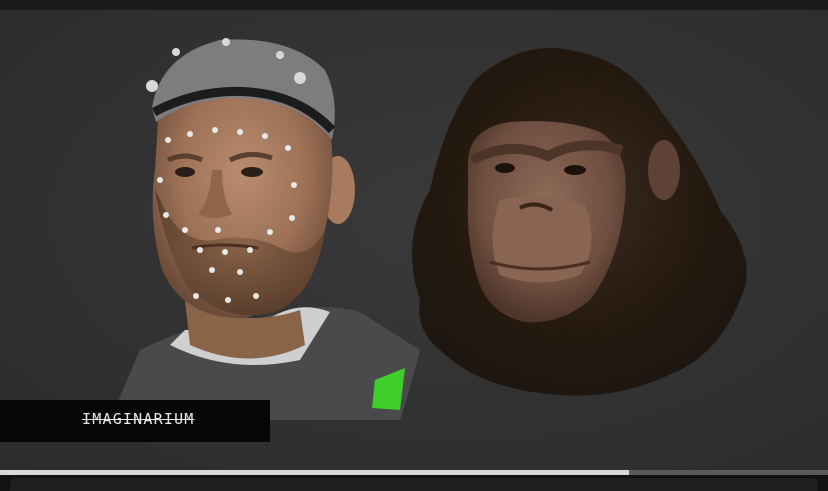 This screenshot has height=491, width=828. I want to click on watermark-text: IMAGINARIUM, so click(138, 419).